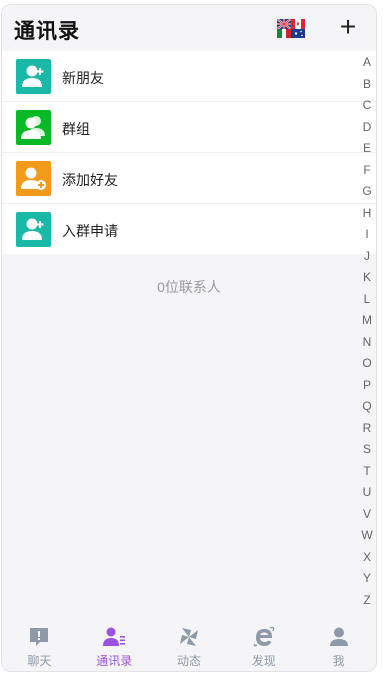 This screenshot has width=387, height=677. I want to click on alphabet-letter: K, so click(367, 278).